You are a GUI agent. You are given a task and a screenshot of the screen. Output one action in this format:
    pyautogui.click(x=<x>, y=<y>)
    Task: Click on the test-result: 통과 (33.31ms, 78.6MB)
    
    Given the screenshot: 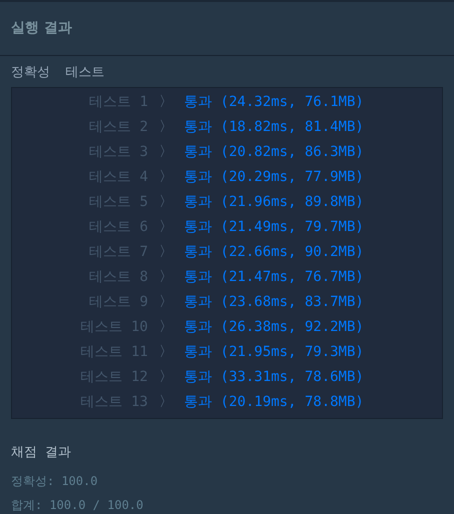 What is the action you would take?
    pyautogui.click(x=274, y=377)
    